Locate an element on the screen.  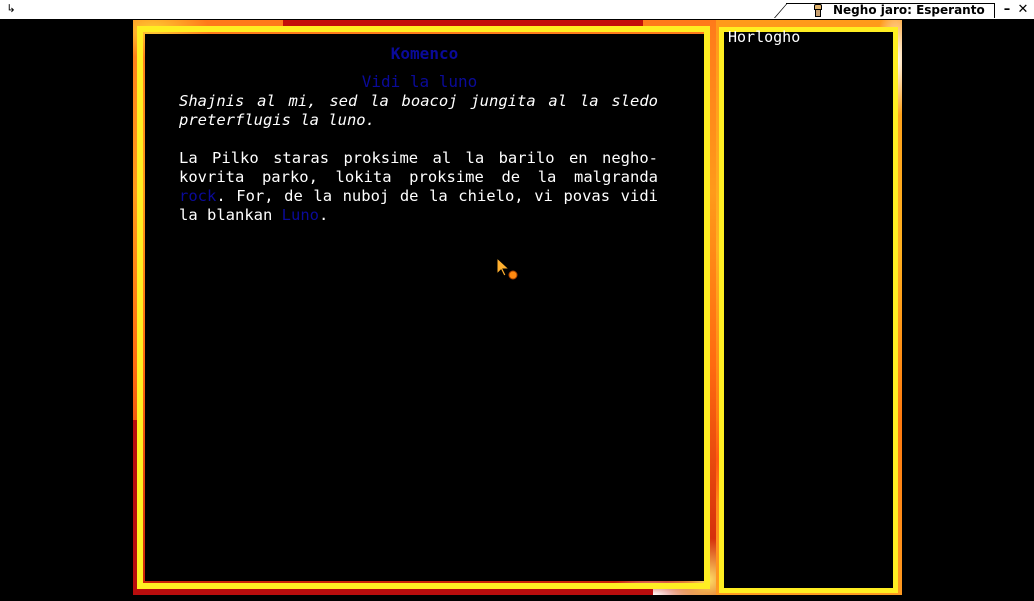
window-title: Negho jaro: Esperanto is located at coordinates (909, 10).